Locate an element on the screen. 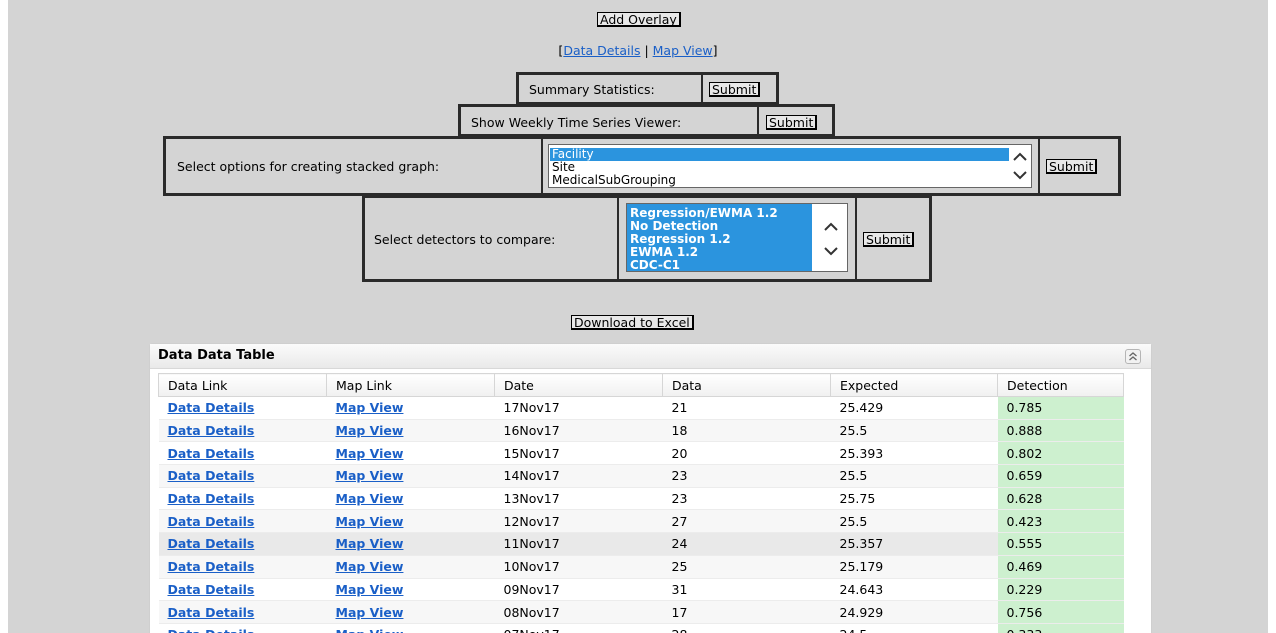 This screenshot has width=1276, height=633. stacked-option-medicalsubgrouping: MedicalSubGrouping is located at coordinates (781, 180).